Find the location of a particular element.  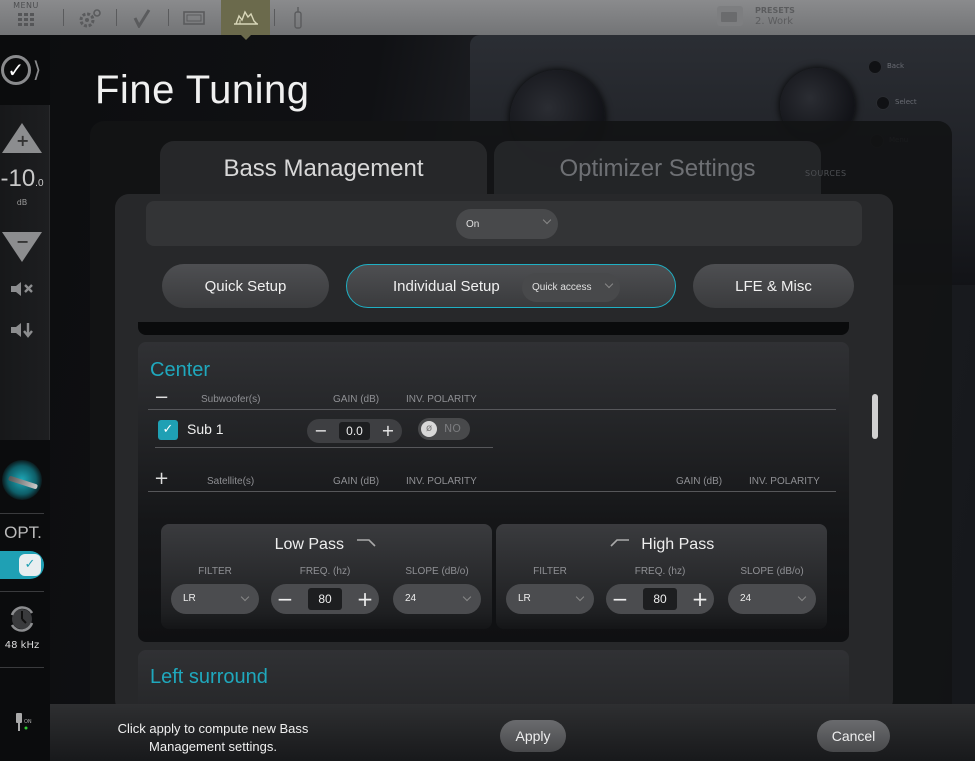

collapse-subwoofers-button: − is located at coordinates (161, 397).